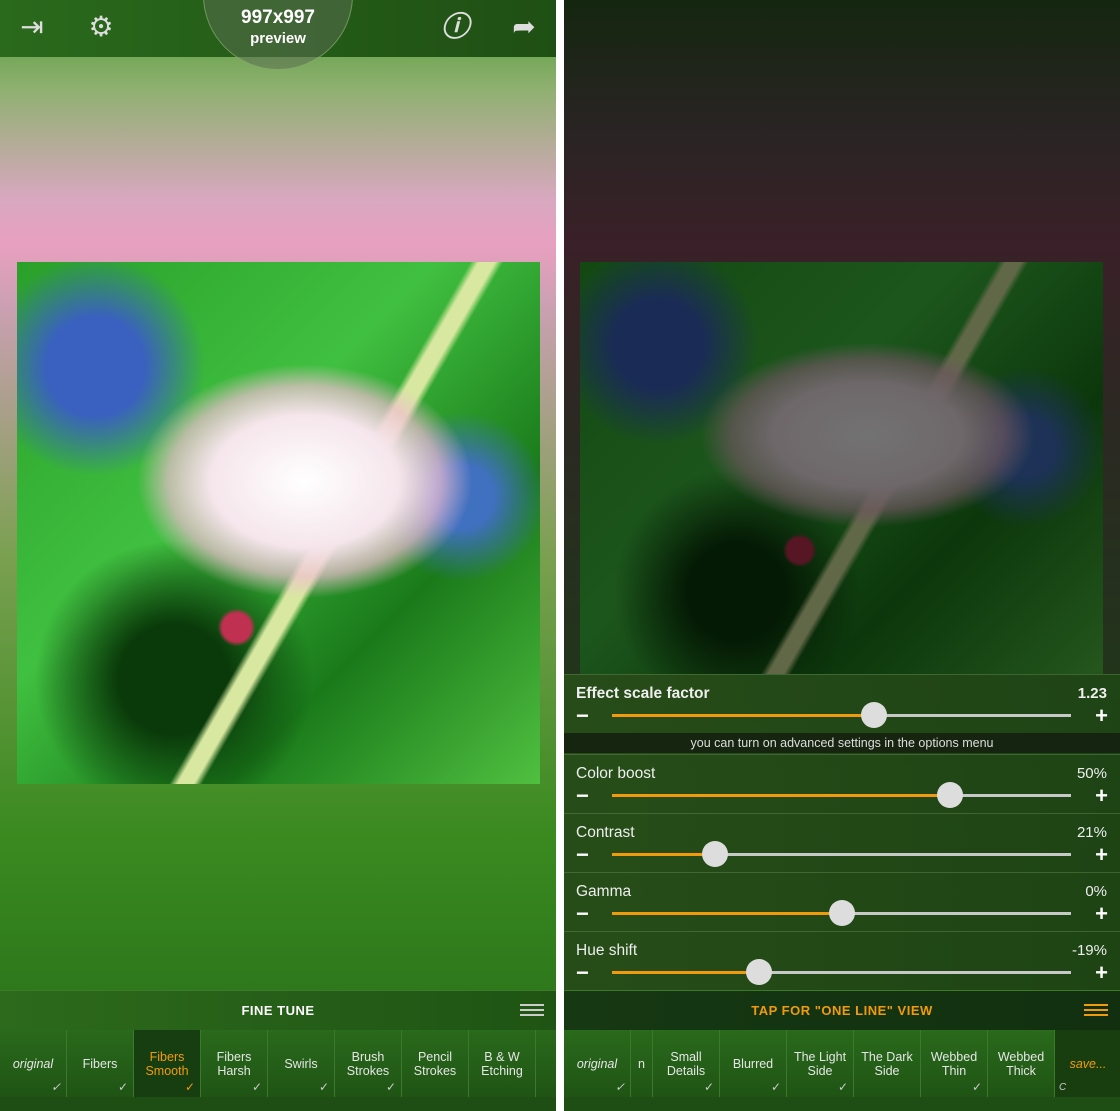  I want to click on effect-tile-label: Webbed Thin, so click(954, 1063).